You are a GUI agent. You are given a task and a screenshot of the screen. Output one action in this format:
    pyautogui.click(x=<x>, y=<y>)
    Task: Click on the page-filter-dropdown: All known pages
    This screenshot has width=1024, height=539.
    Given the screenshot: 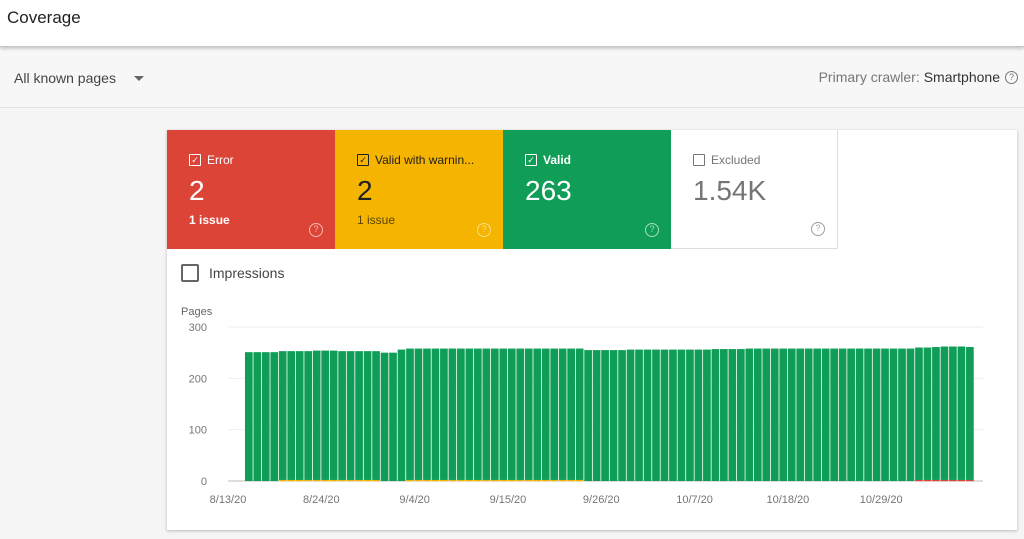 What is the action you would take?
    pyautogui.click(x=79, y=78)
    